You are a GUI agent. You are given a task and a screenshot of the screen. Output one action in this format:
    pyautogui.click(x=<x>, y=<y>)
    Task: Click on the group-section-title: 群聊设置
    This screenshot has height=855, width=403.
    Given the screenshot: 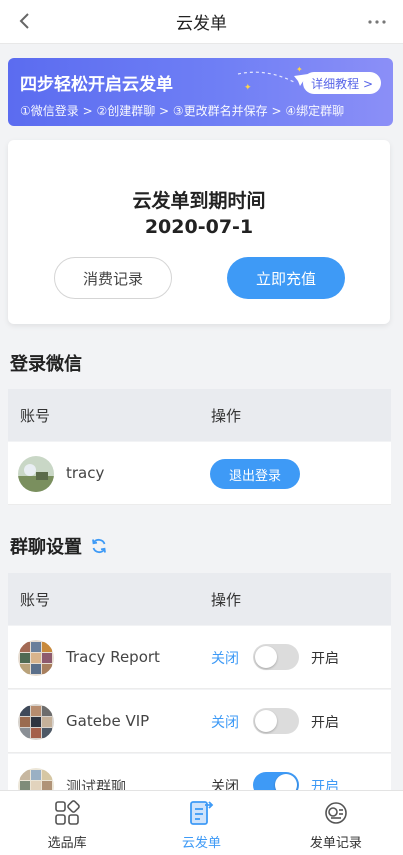 What is the action you would take?
    pyautogui.click(x=59, y=546)
    